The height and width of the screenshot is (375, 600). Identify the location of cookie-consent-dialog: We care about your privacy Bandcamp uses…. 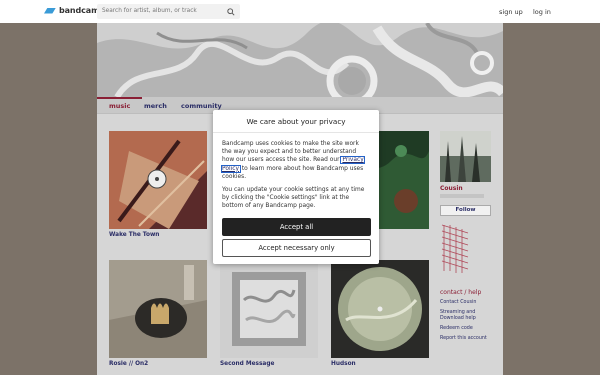
(296, 187).